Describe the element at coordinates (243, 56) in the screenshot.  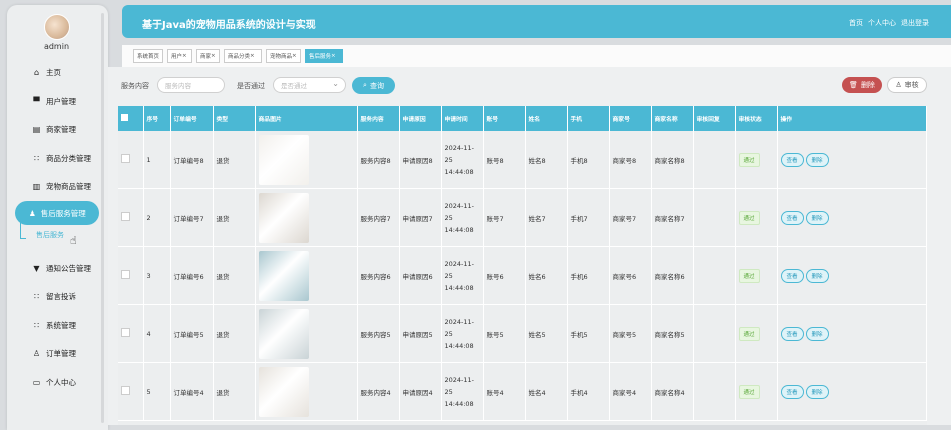
I see `tab-3: 商品分类 ×` at that location.